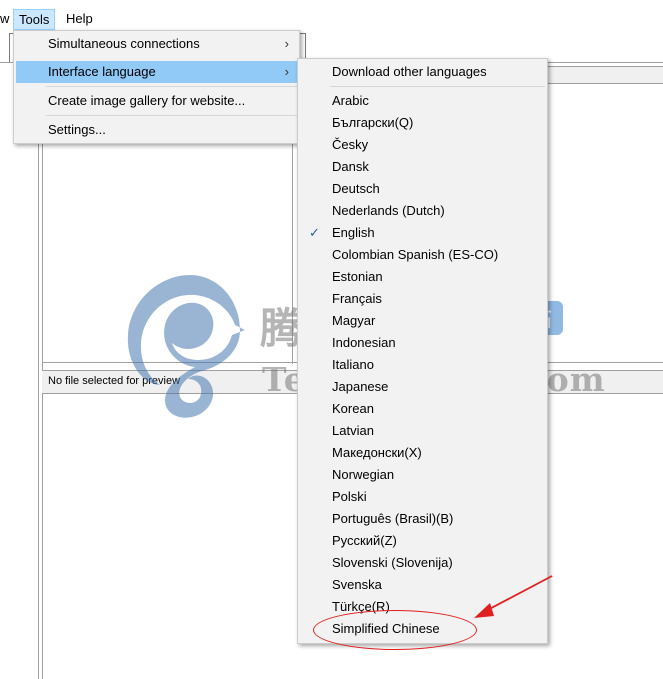 The image size is (663, 679). Describe the element at coordinates (353, 430) in the screenshot. I see `language-label: Latvian` at that location.